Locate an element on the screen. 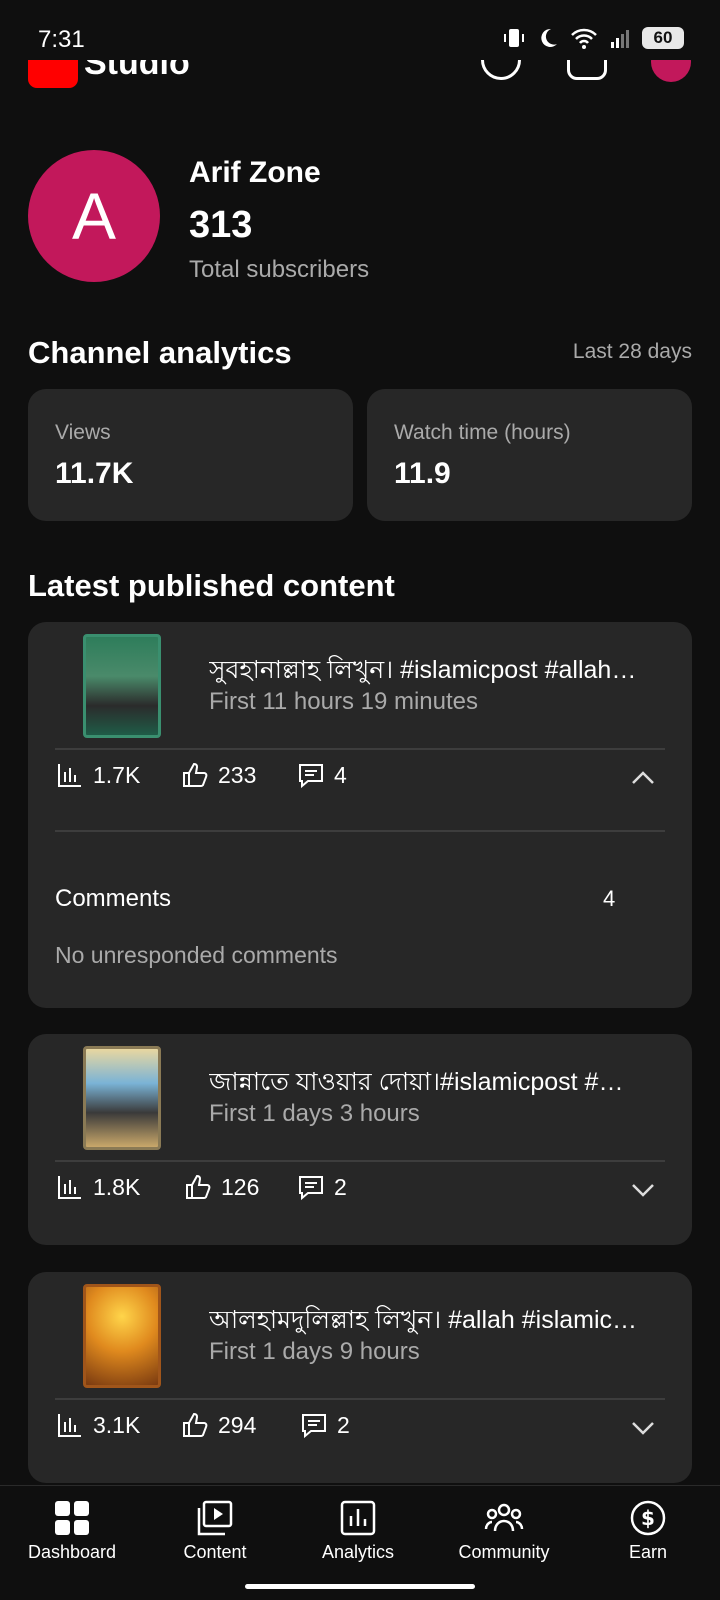 Image resolution: width=720 pixels, height=1600 pixels. nav-label: Dashboard is located at coordinates (72, 1552).